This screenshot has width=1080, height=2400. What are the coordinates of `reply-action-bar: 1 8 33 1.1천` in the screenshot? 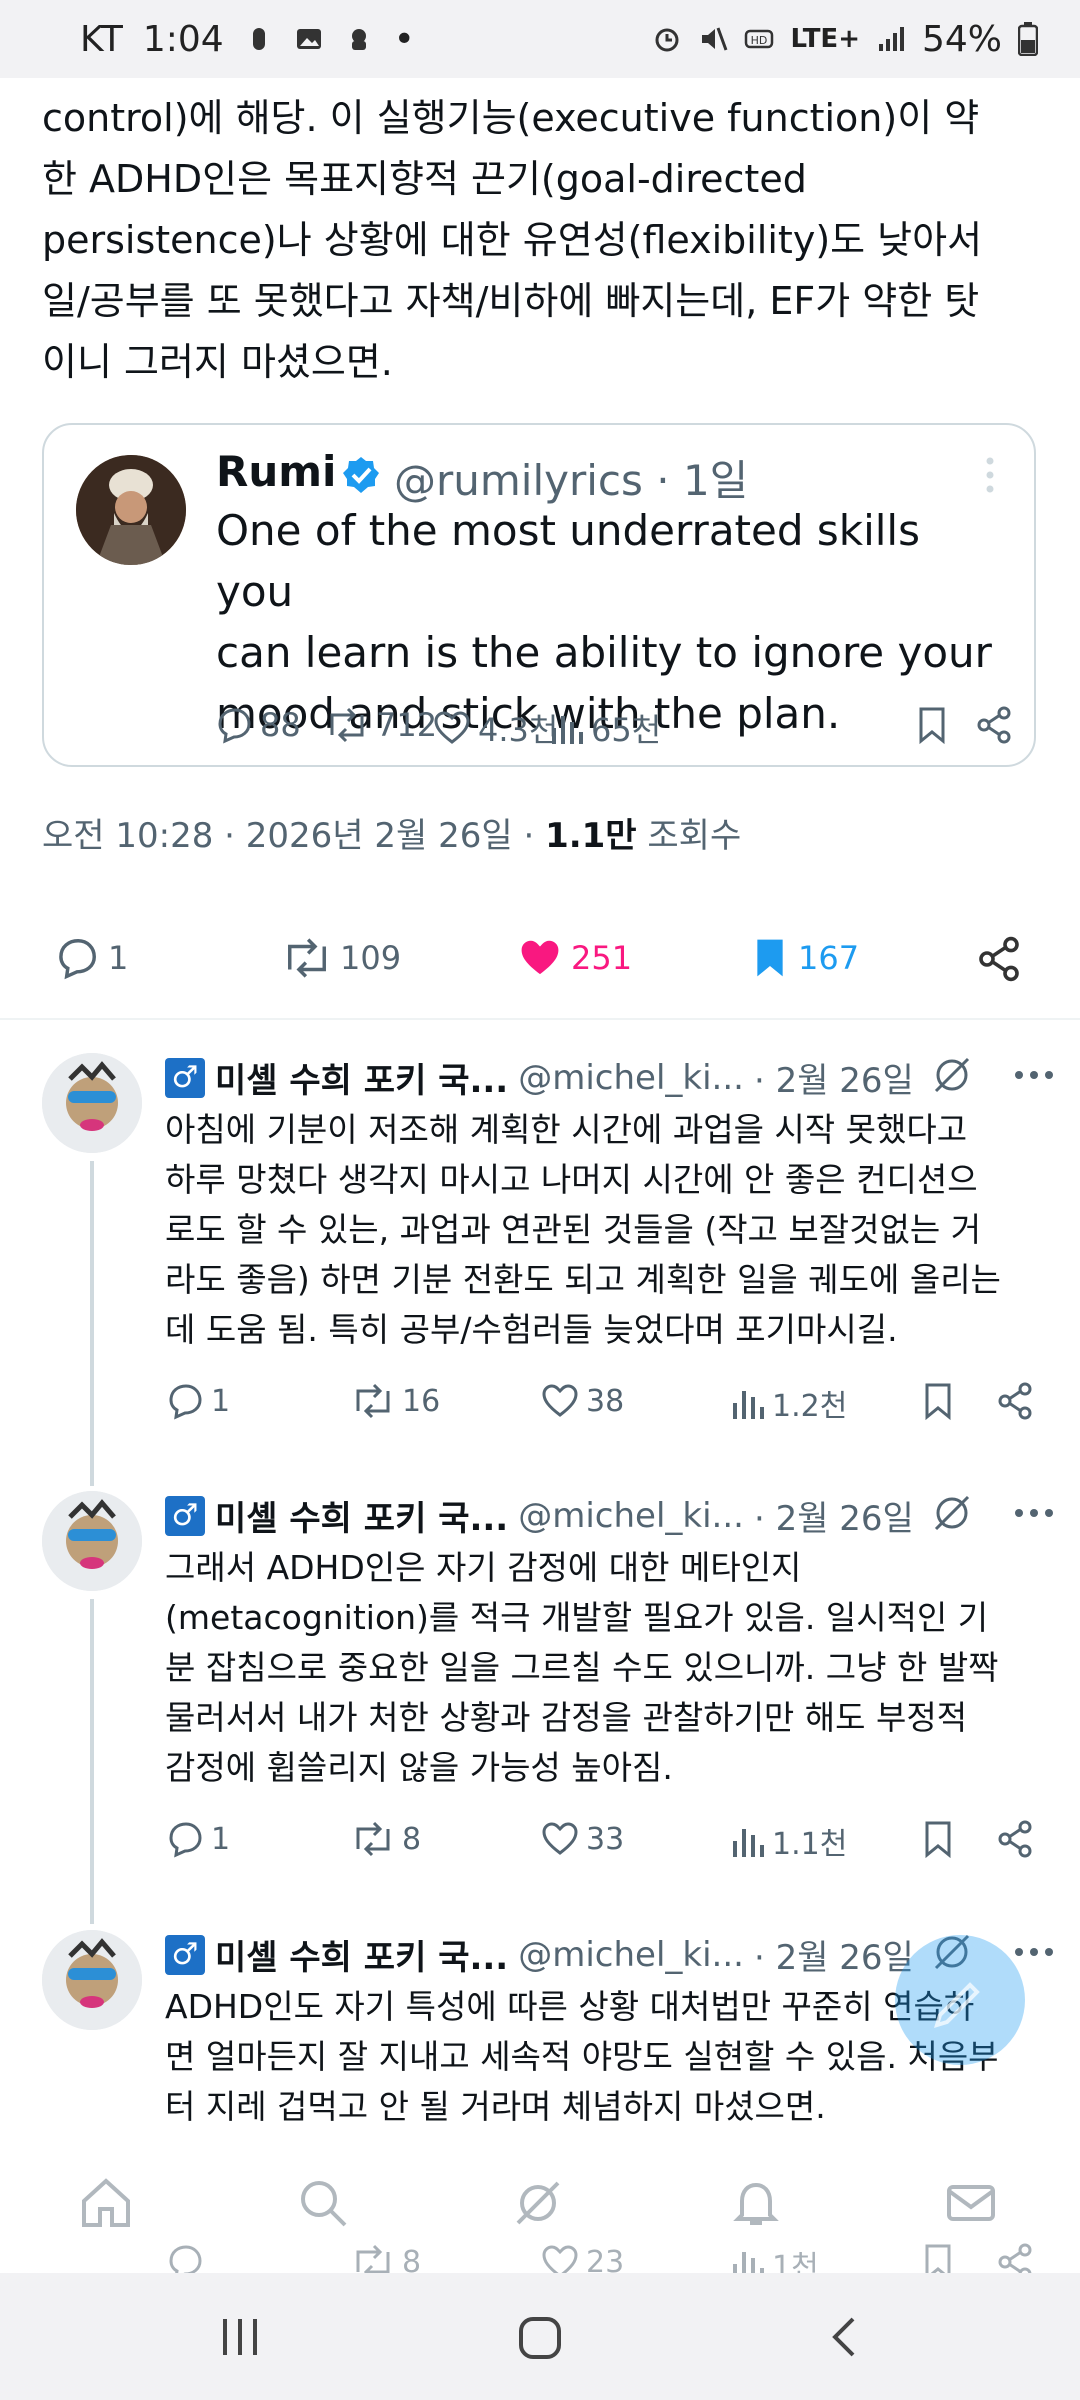 It's located at (605, 1844).